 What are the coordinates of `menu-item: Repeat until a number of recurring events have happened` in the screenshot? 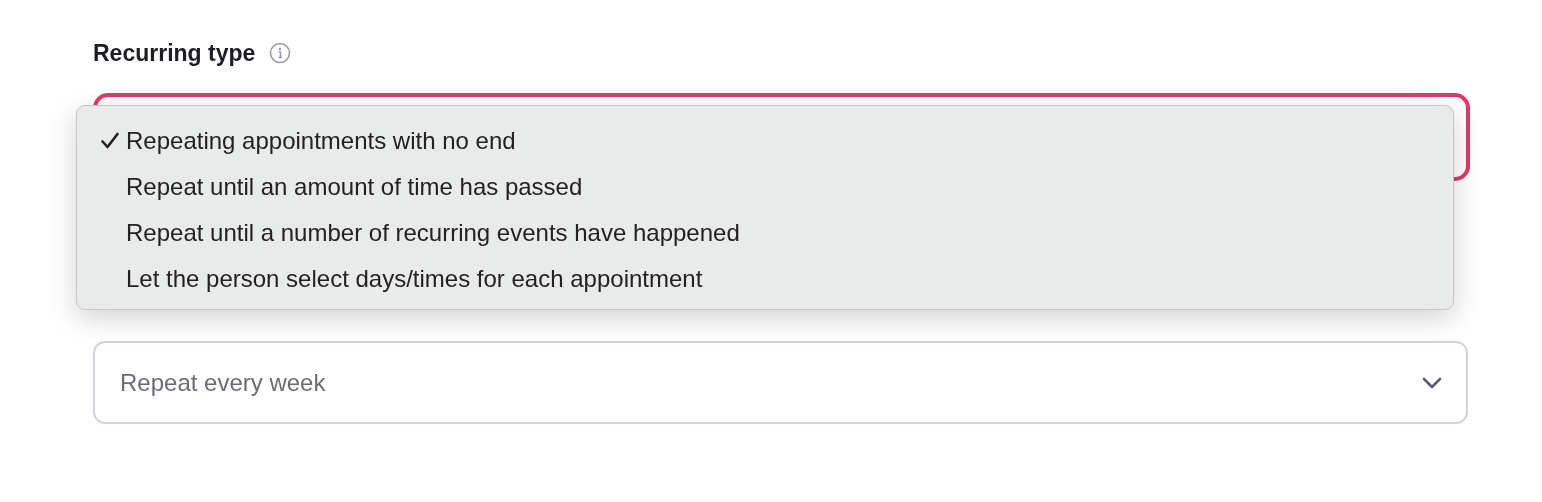 It's located at (765, 233).